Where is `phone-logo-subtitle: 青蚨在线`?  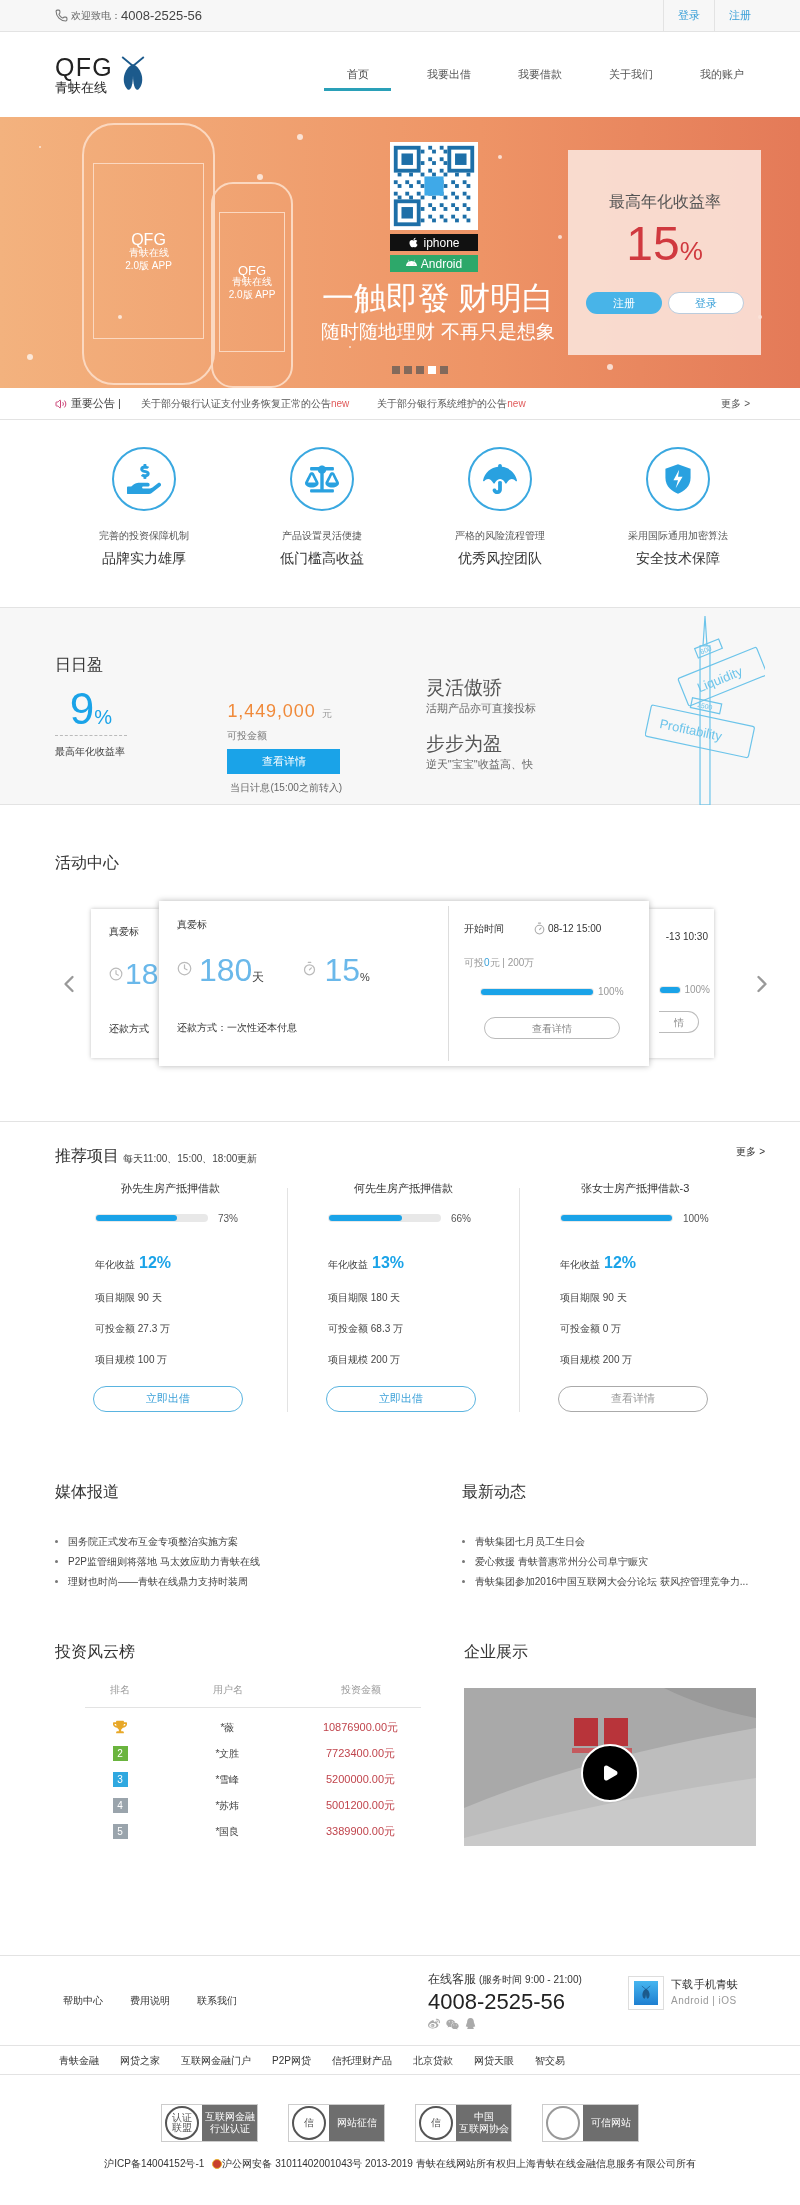
phone-logo-subtitle: 青蚨在线 is located at coordinates (252, 282).